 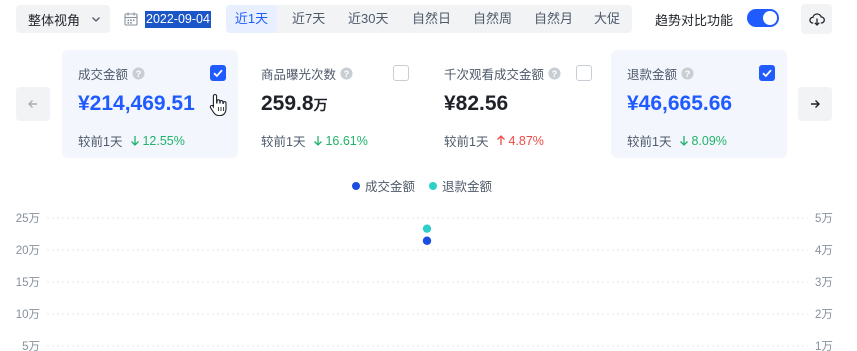 What do you see at coordinates (709, 140) in the screenshot?
I see `change-value: 8.09%` at bounding box center [709, 140].